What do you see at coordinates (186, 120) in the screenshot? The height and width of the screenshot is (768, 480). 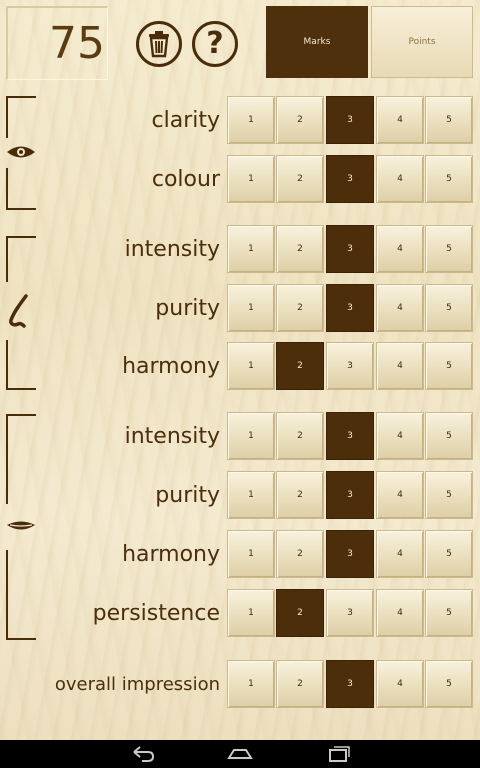 I see `row-label: clarity` at bounding box center [186, 120].